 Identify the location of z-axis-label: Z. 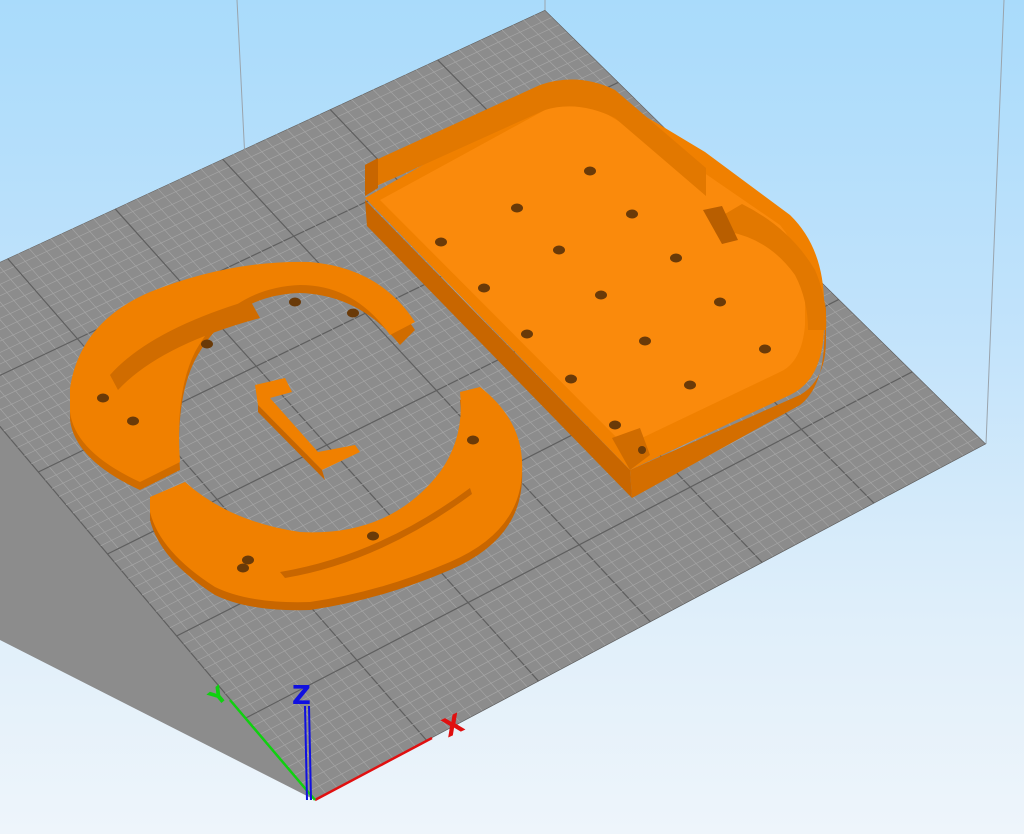
(301, 696).